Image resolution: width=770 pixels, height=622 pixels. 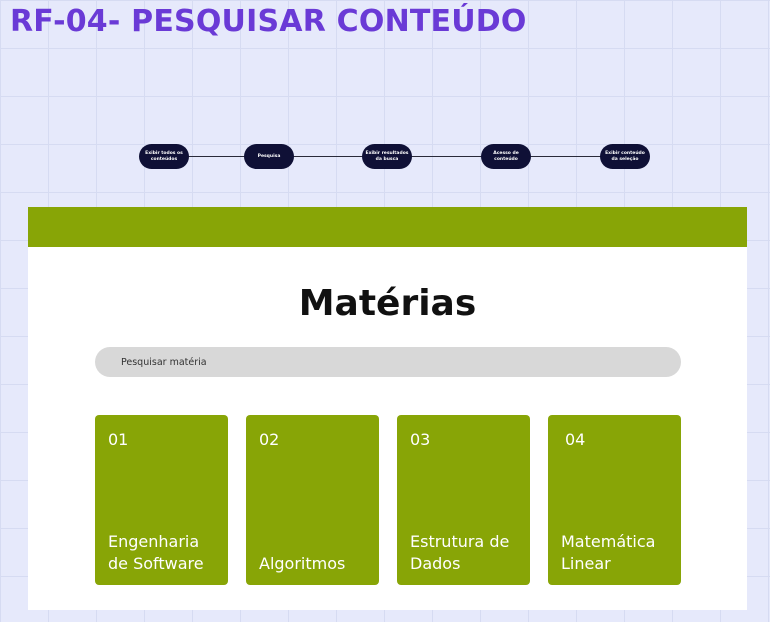 I want to click on card-number: 02, so click(x=269, y=439).